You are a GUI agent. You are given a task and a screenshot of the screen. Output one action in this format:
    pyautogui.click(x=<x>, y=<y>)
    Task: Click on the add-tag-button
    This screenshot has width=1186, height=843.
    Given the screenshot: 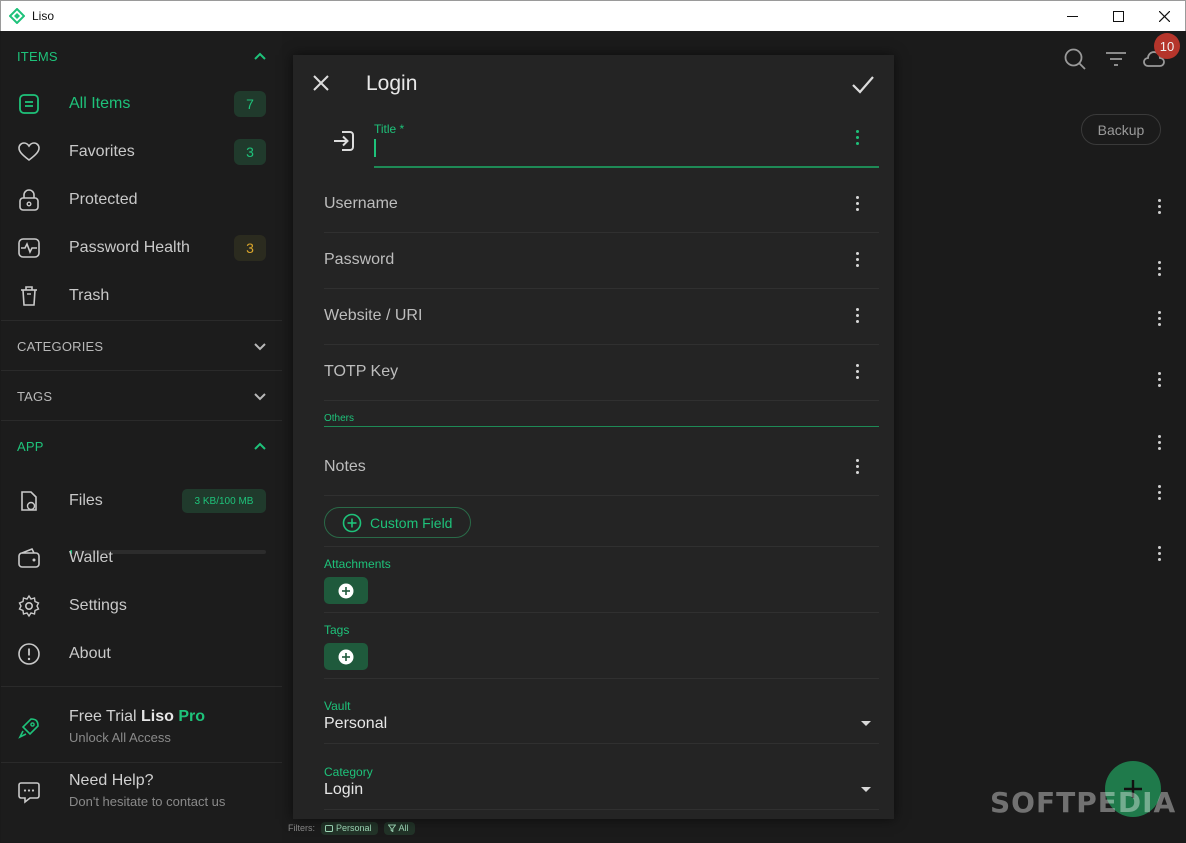 What is the action you would take?
    pyautogui.click(x=346, y=656)
    